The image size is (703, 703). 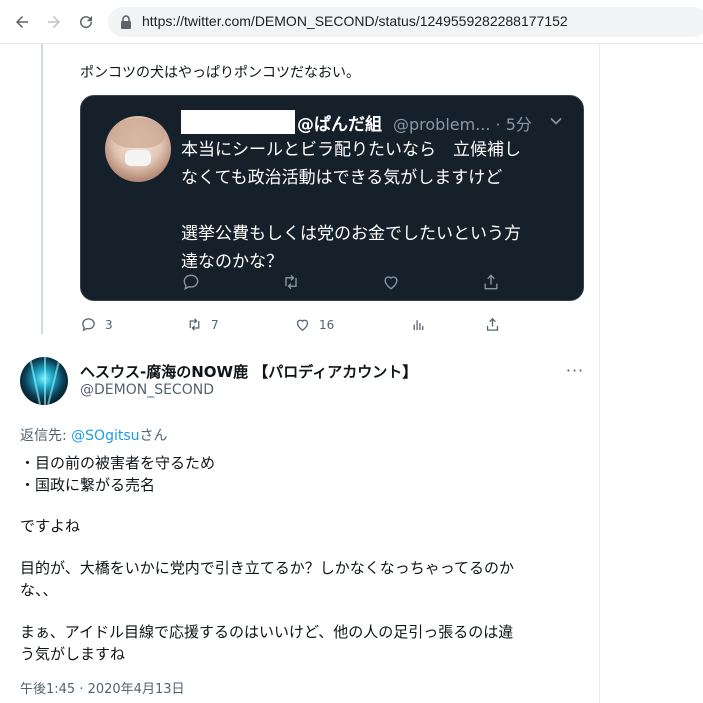 I want to click on reply-button: 3, so click(x=96, y=324).